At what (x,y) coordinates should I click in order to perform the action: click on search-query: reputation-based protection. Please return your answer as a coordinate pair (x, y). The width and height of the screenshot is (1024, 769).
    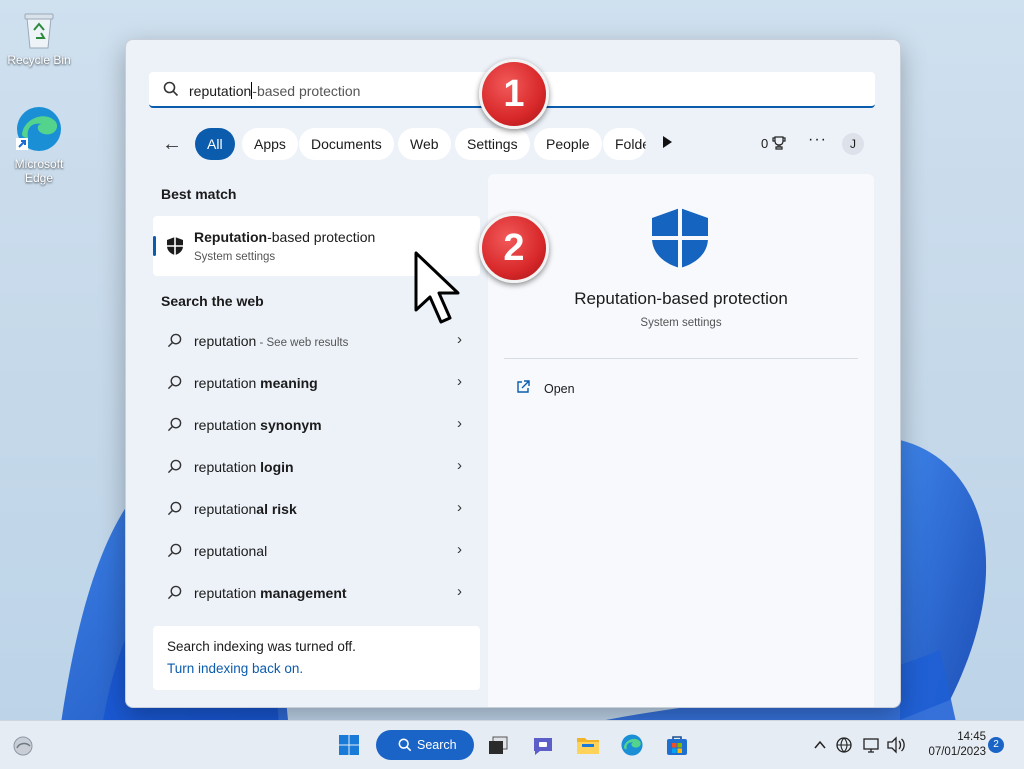
    Looking at the image, I should click on (274, 90).